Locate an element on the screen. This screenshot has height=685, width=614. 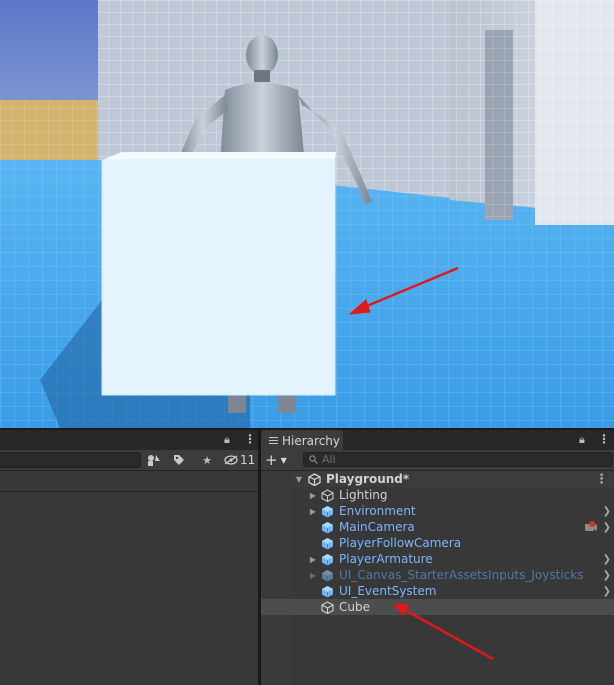
hierarchy-item-environment: ▶ Environment ❯ is located at coordinates (453, 511).